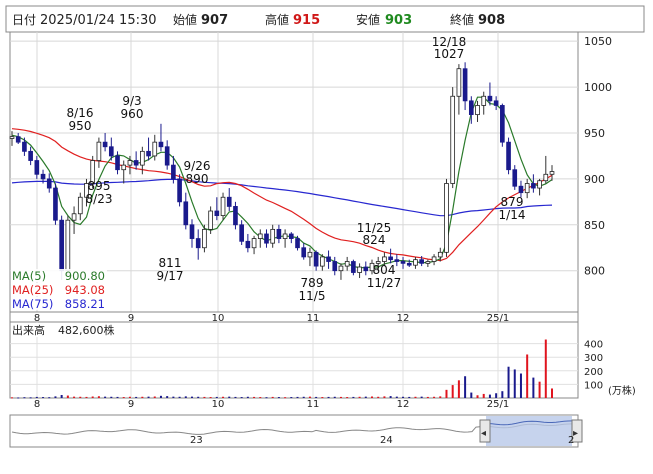  I want to click on date-value: 2025/01/24 15:30, so click(98, 20).